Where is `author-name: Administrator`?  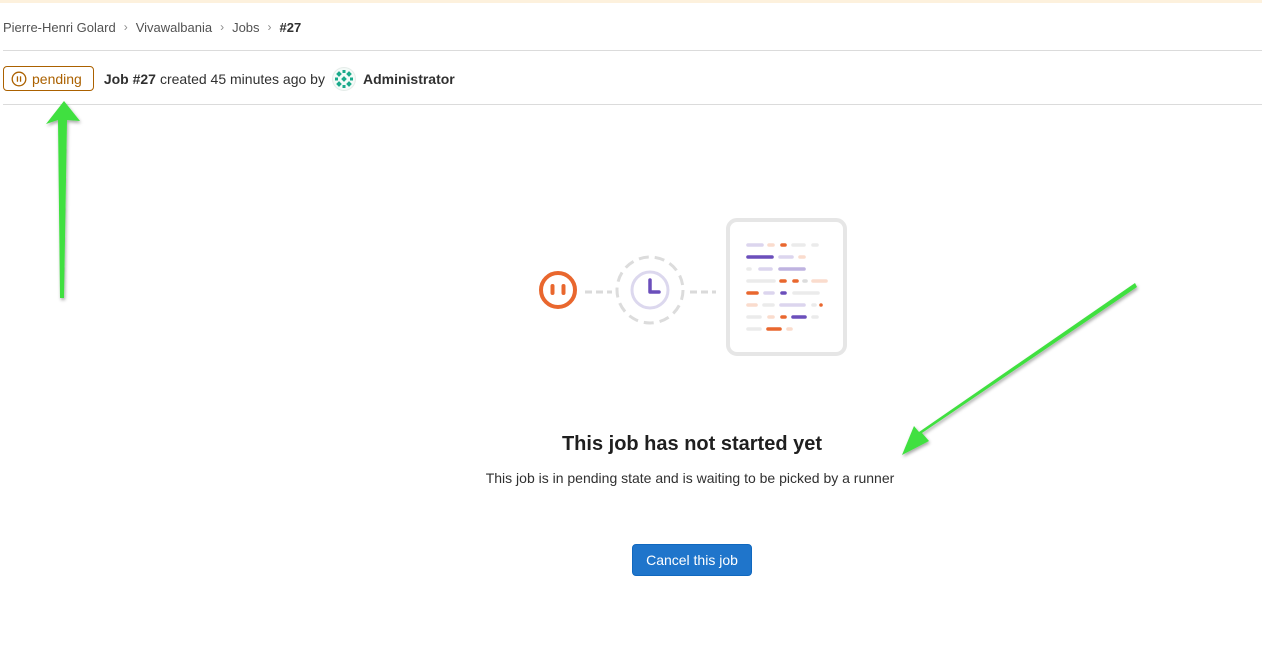
author-name: Administrator is located at coordinates (409, 79).